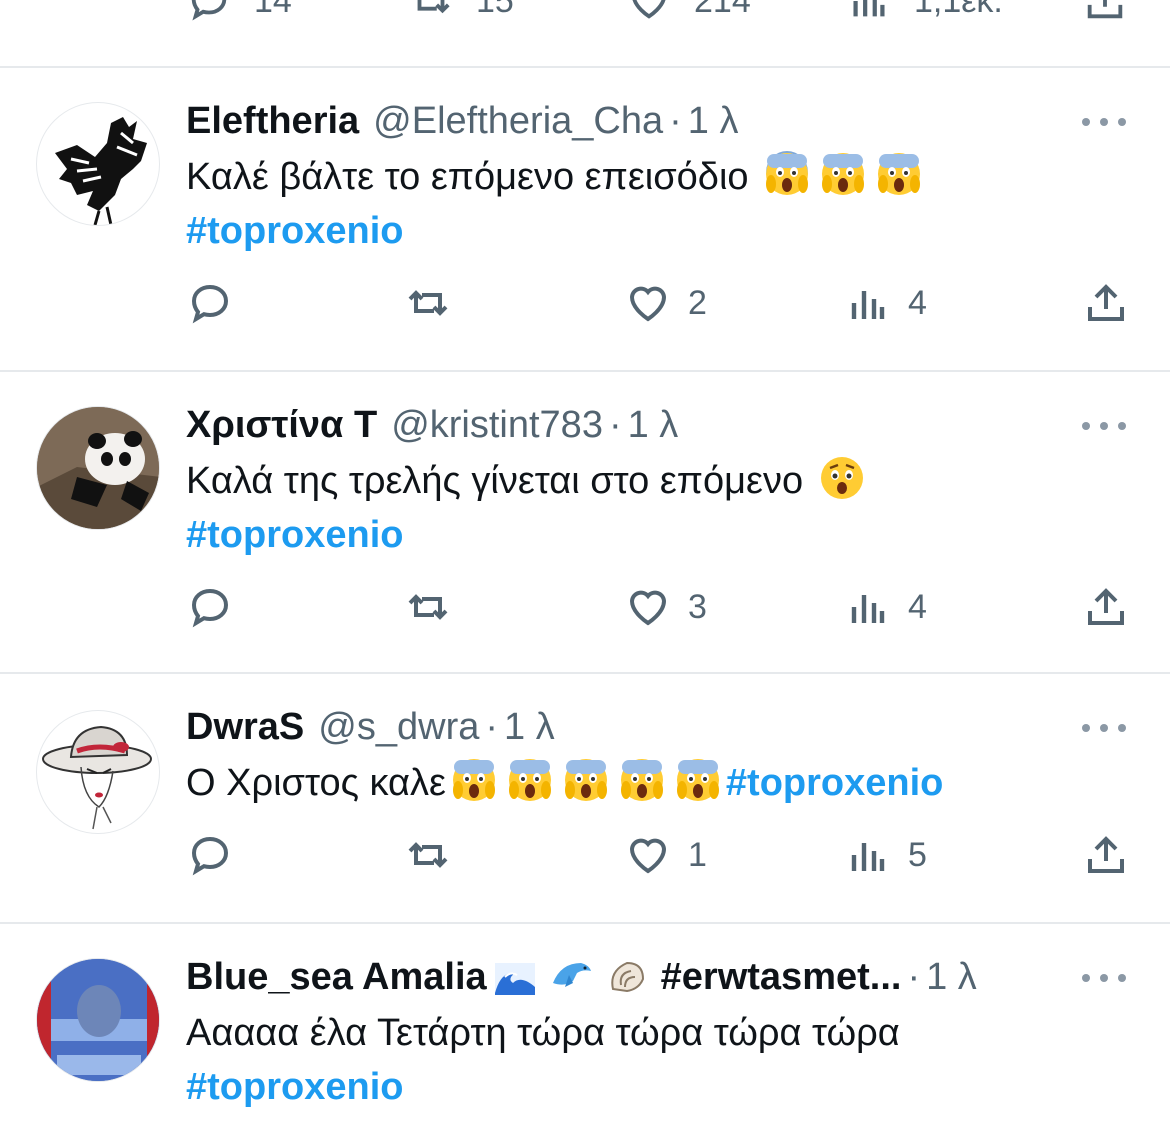 Image resolution: width=1170 pixels, height=1125 pixels. I want to click on user-handle: @kristint783, so click(497, 425).